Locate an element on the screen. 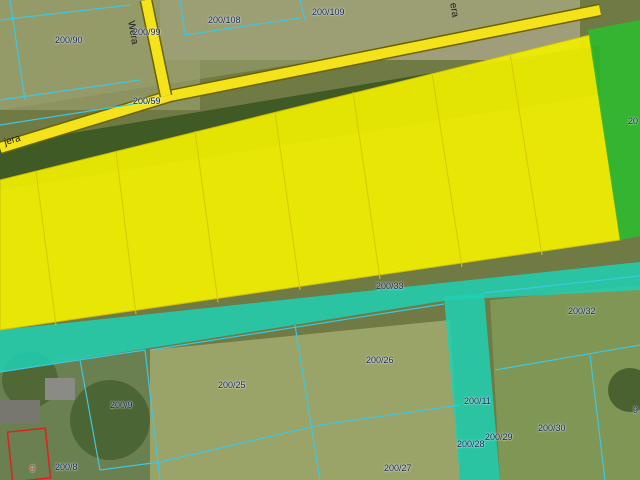 The height and width of the screenshot is (480, 640). parcel-label: 200/59 is located at coordinates (147, 101).